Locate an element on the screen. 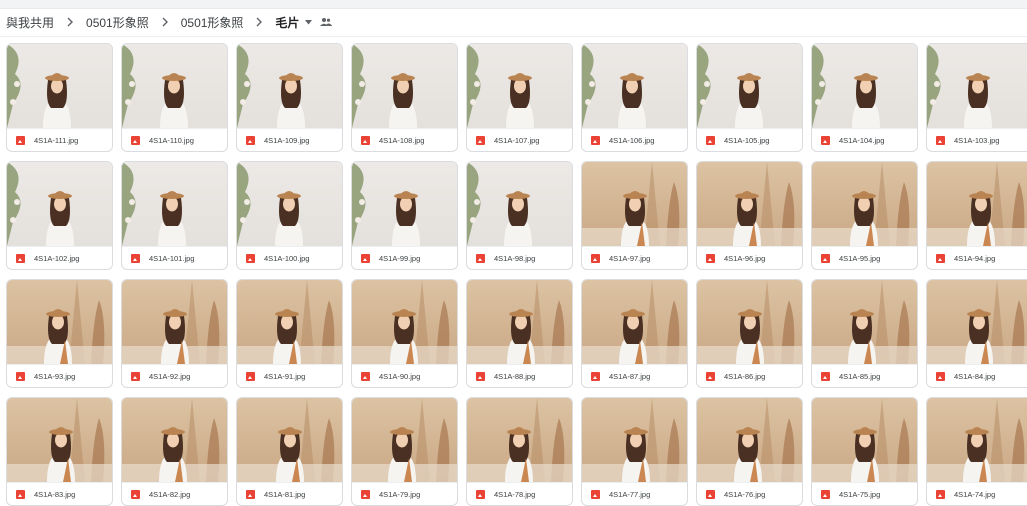 This screenshot has width=1027, height=506. file-card-footer: 4S1A-108.jpg is located at coordinates (404, 139).